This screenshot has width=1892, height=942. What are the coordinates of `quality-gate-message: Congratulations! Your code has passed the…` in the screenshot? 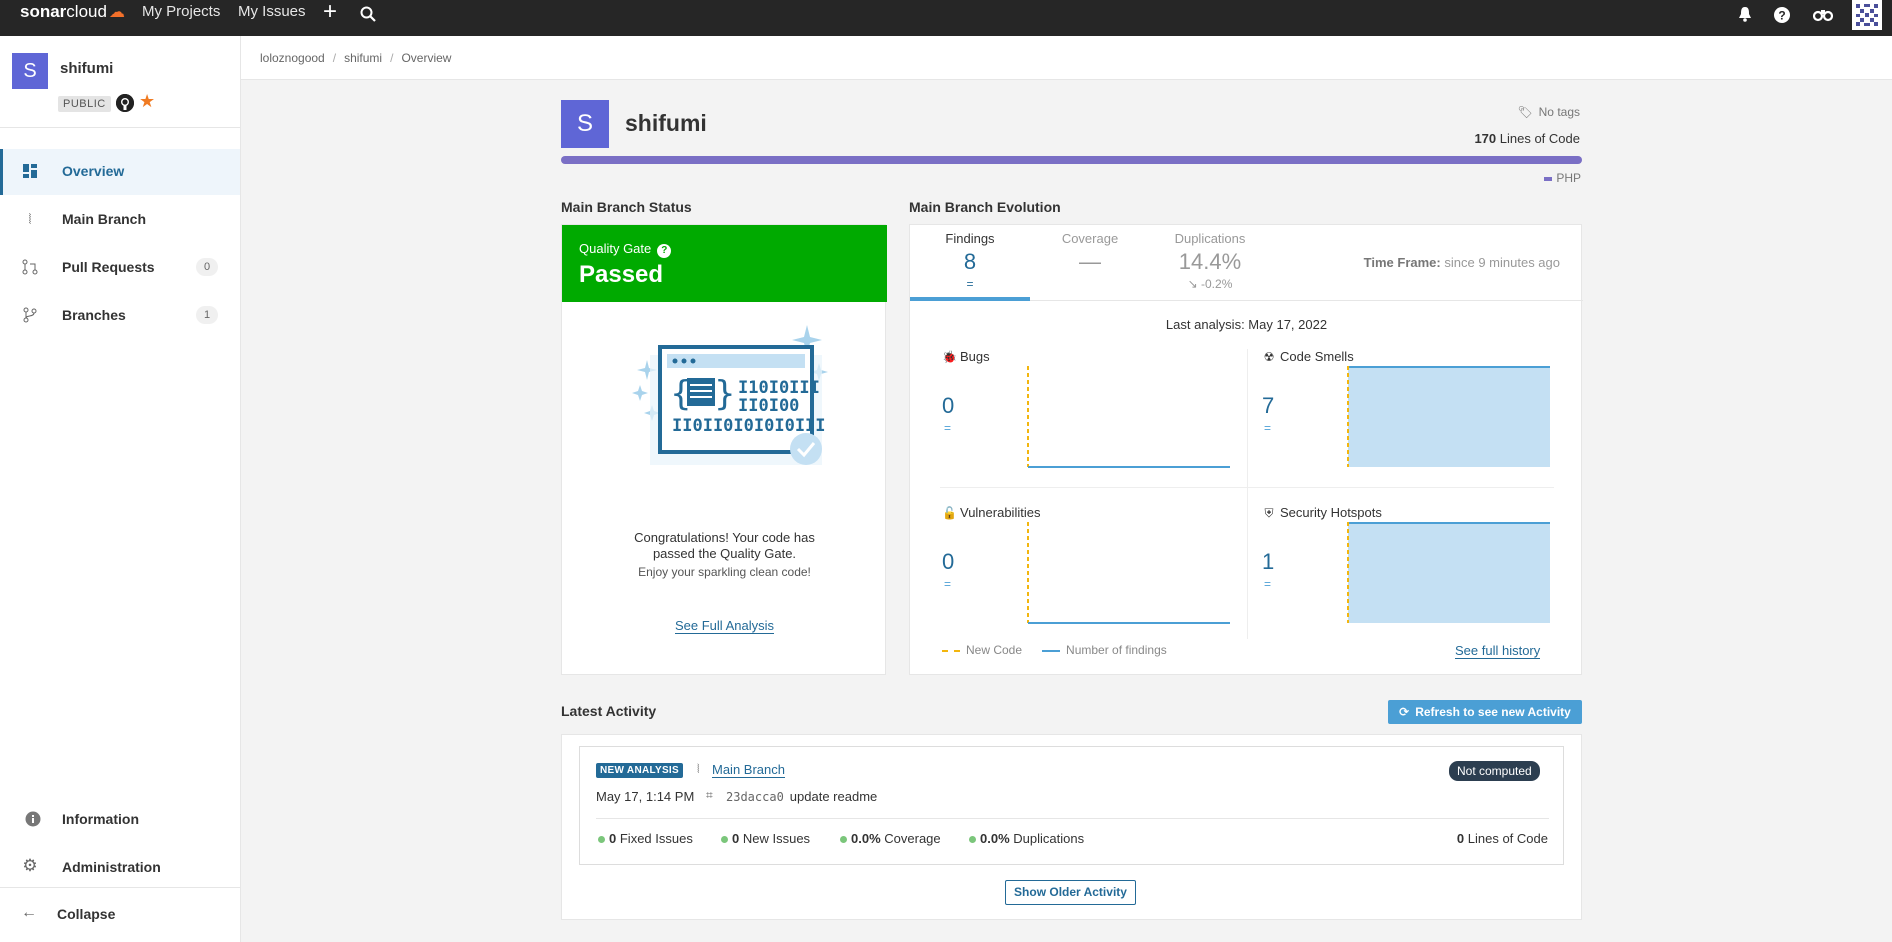 It's located at (724, 545).